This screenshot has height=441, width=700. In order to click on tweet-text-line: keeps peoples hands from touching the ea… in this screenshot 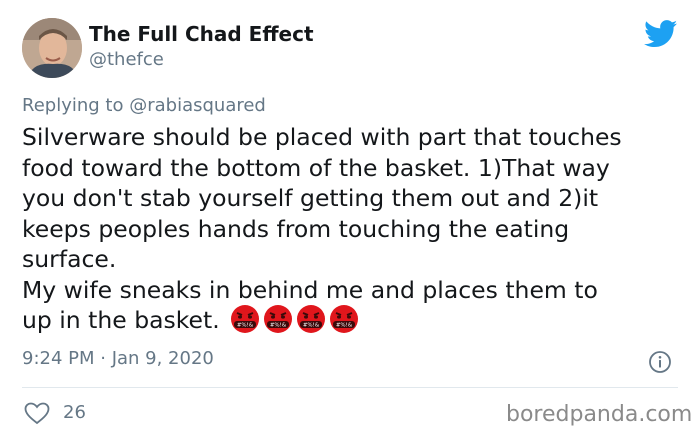, I will do `click(296, 228)`.